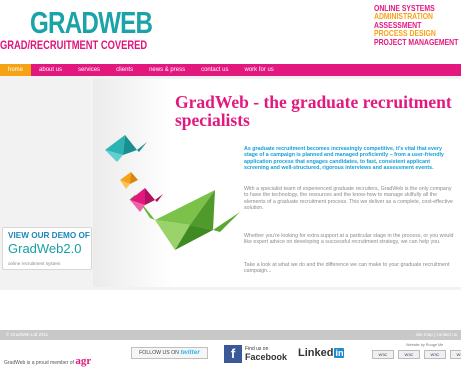  What do you see at coordinates (83, 361) in the screenshot?
I see `agr-logo: agr` at bounding box center [83, 361].